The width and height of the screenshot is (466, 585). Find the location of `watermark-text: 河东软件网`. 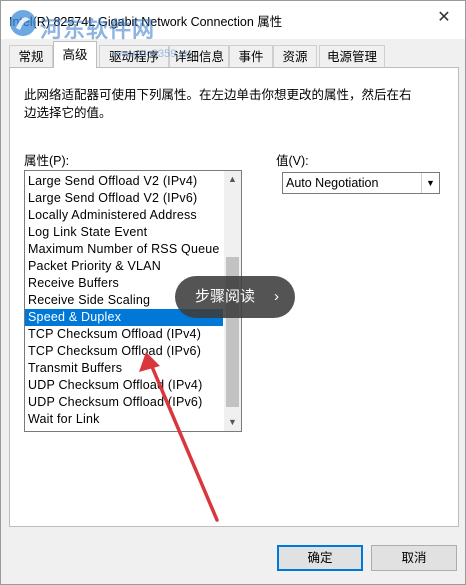

watermark-text: 河东软件网 is located at coordinates (98, 29).